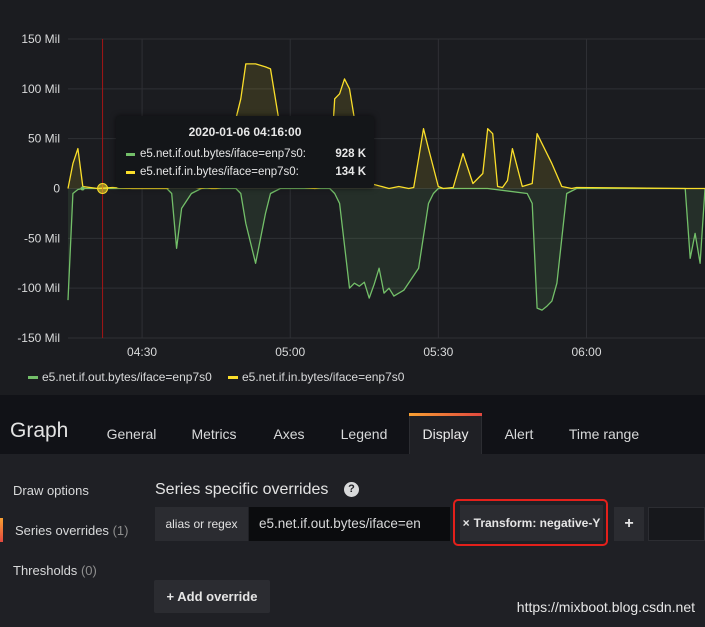  I want to click on watermark-text: https://mixboot.blog.csdn.net, so click(605, 607).